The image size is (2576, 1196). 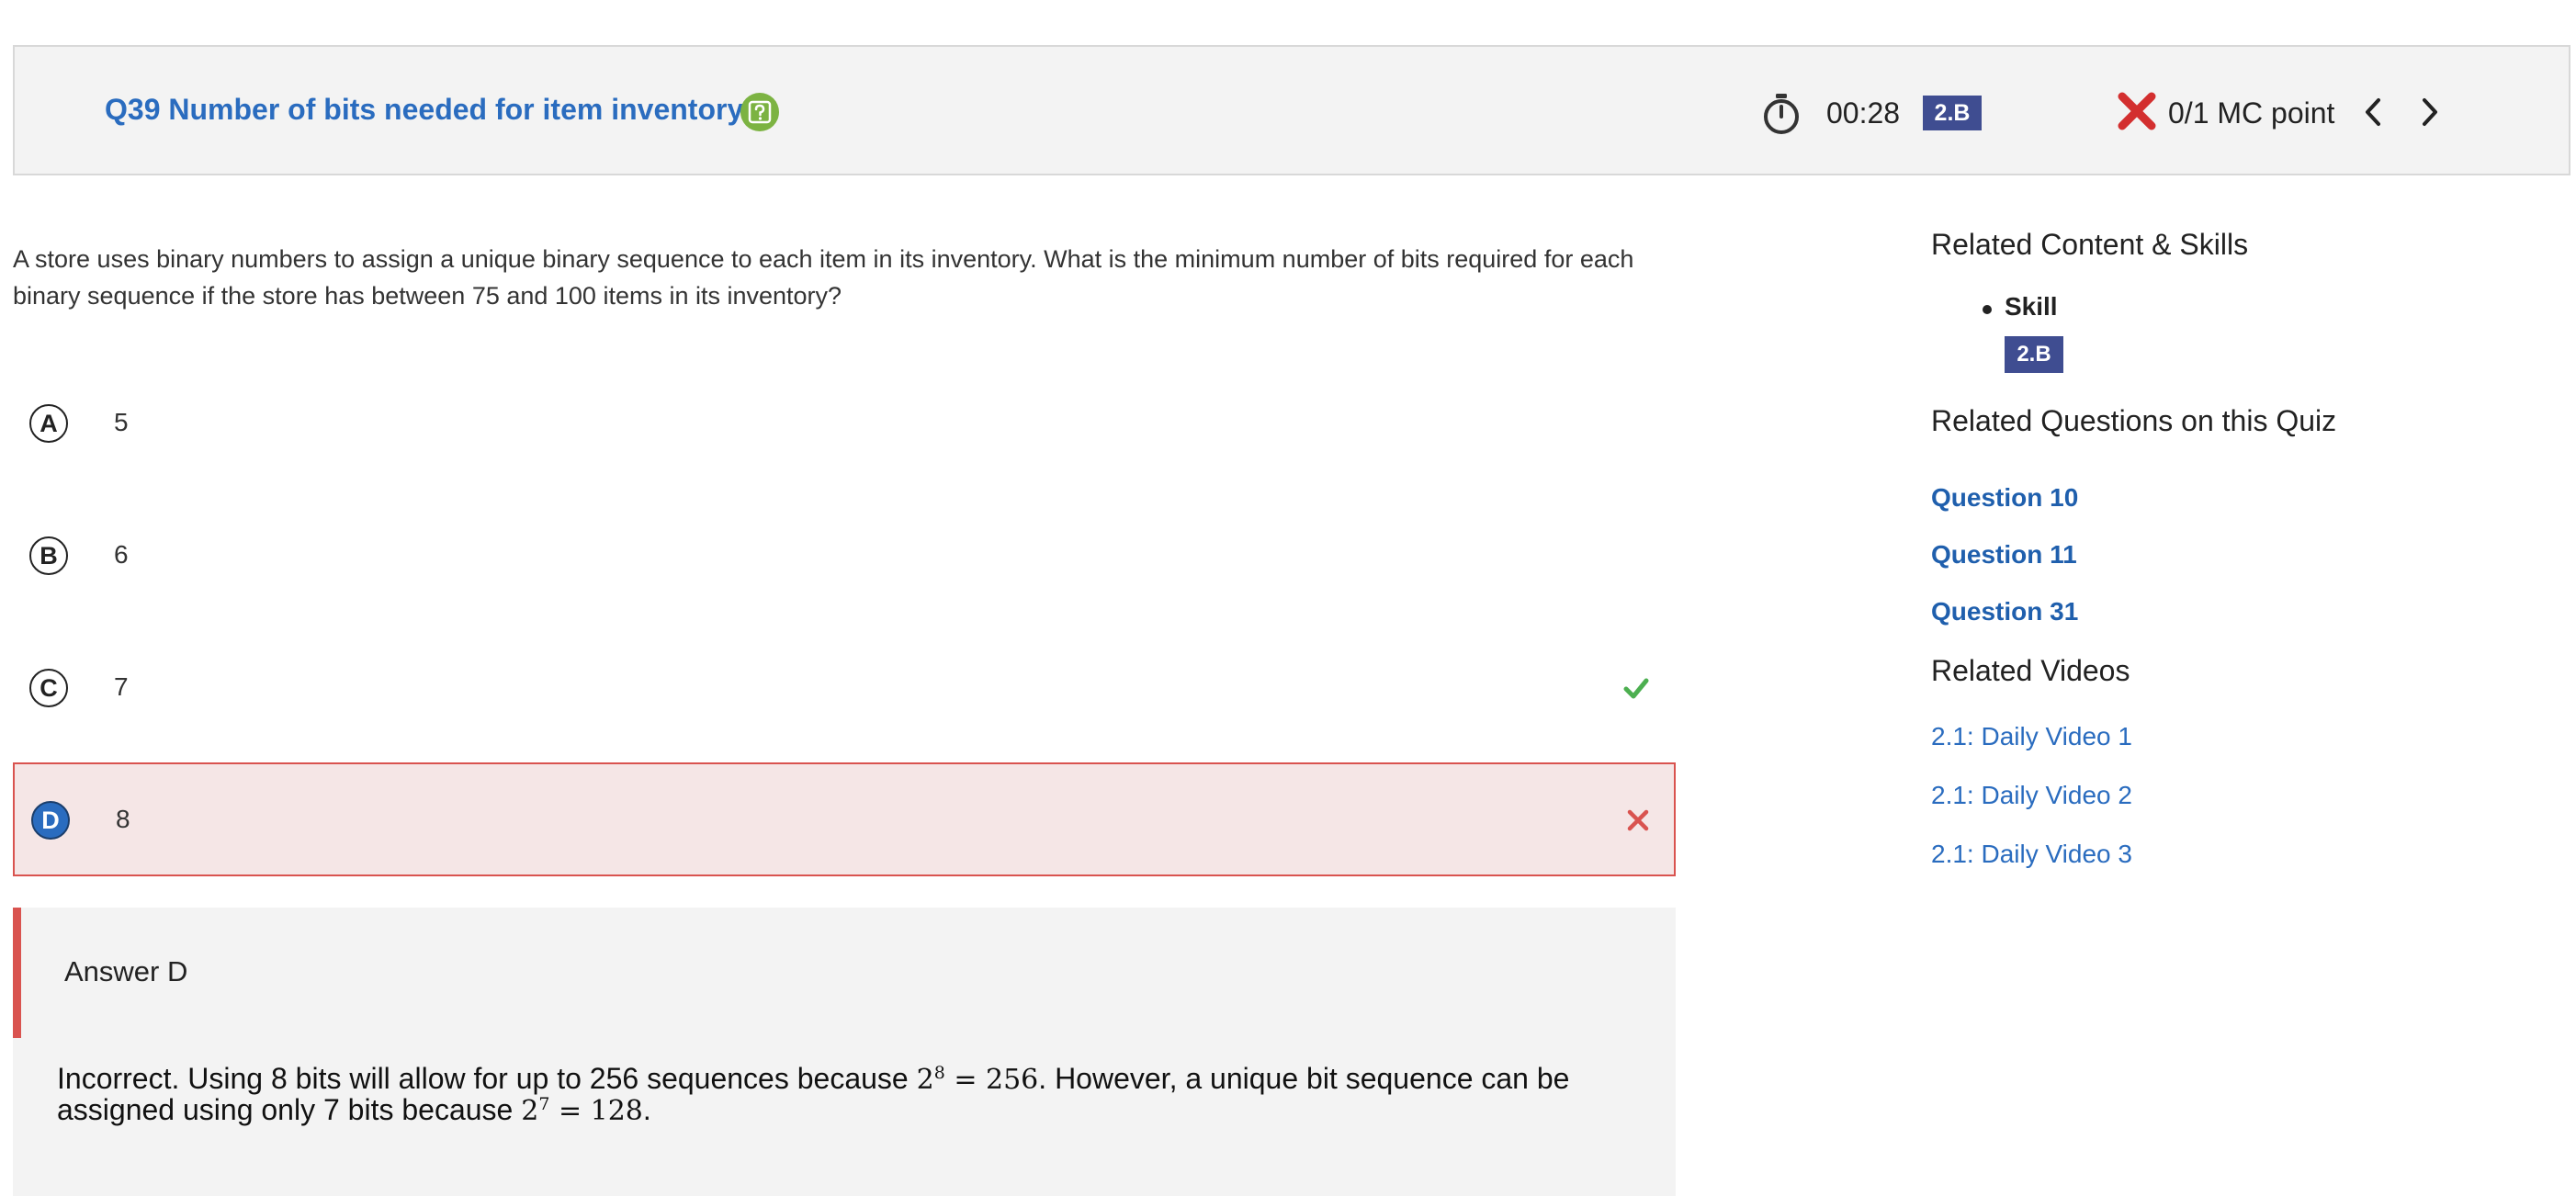 What do you see at coordinates (123, 819) in the screenshot?
I see `option-text-d: 8` at bounding box center [123, 819].